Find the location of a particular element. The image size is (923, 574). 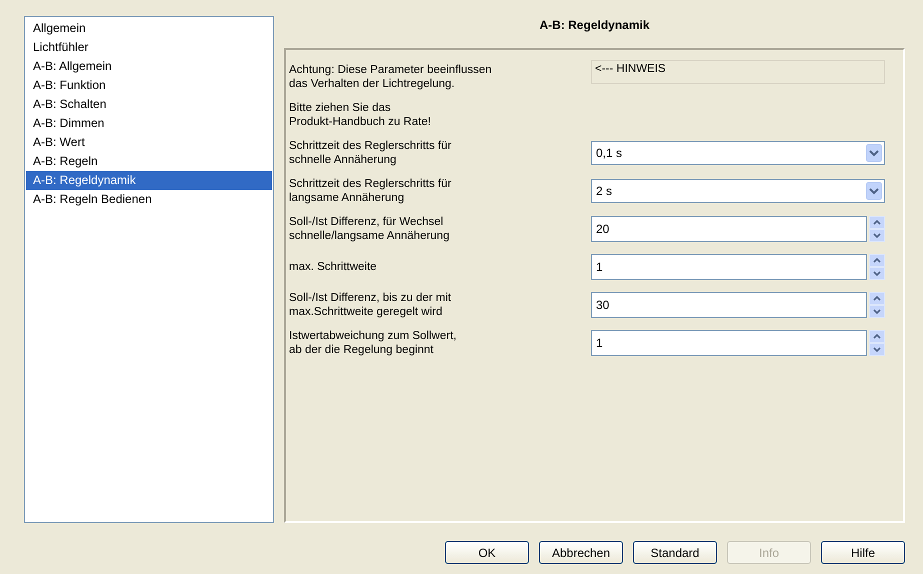

parameter-label: Soll-/Ist Differenz, für Wechsel schnelle/langsame Annäherung is located at coordinates (369, 229).